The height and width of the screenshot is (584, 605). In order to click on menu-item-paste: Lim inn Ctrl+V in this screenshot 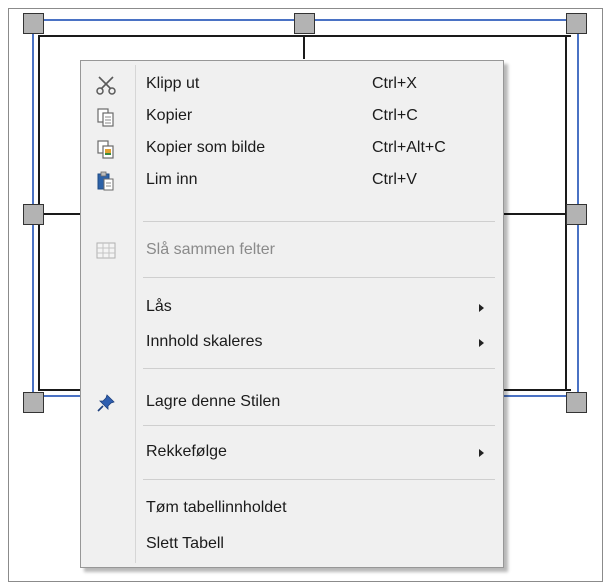, I will do `click(292, 181)`.